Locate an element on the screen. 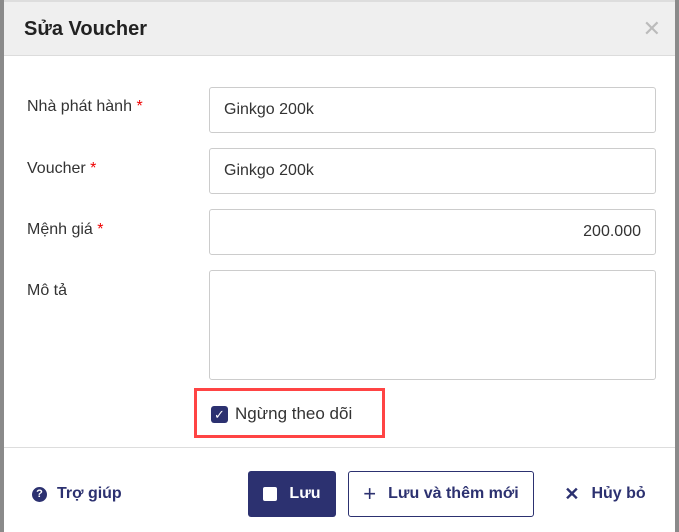 This screenshot has width=679, height=532. voucher-label: Voucher * is located at coordinates (61, 169).